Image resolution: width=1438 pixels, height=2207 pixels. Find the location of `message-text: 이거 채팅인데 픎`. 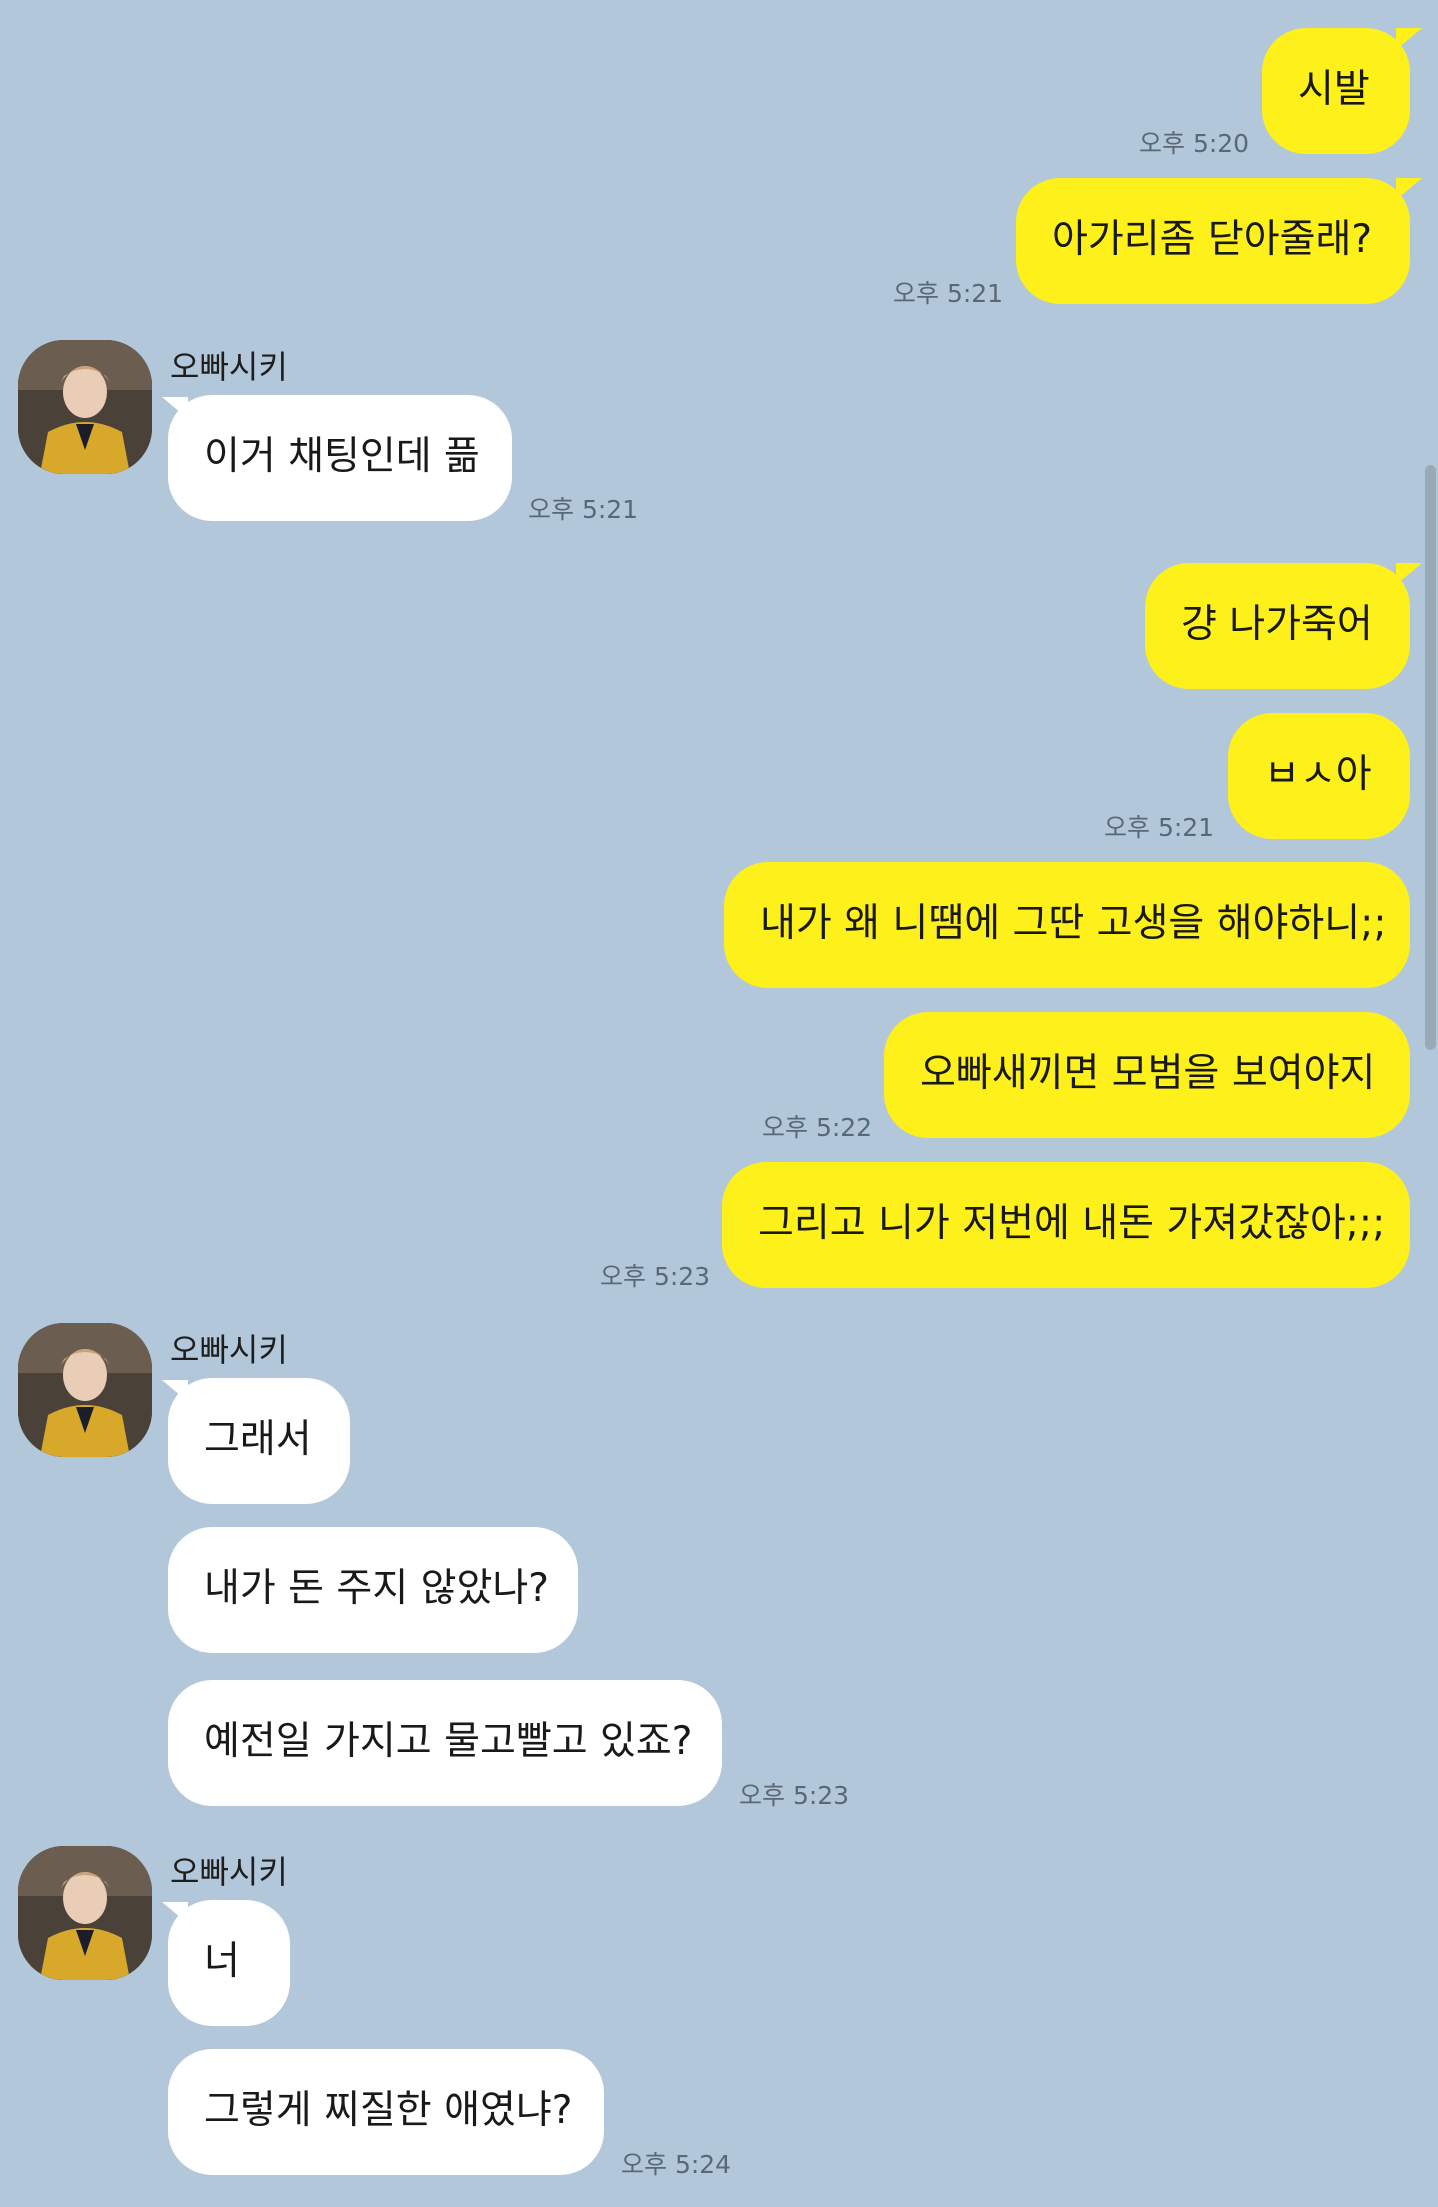

message-text: 이거 채팅인데 픎 is located at coordinates (342, 456).